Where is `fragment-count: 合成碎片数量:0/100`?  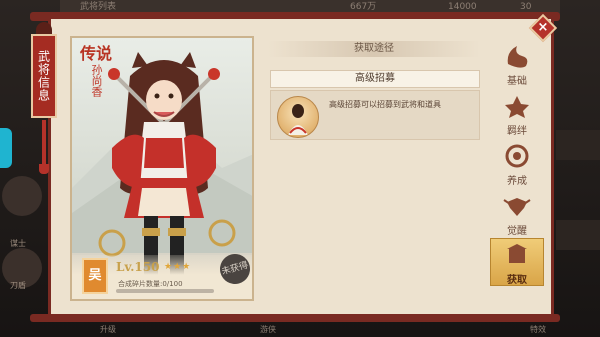 fragment-count: 合成碎片数量:0/100 is located at coordinates (150, 284).